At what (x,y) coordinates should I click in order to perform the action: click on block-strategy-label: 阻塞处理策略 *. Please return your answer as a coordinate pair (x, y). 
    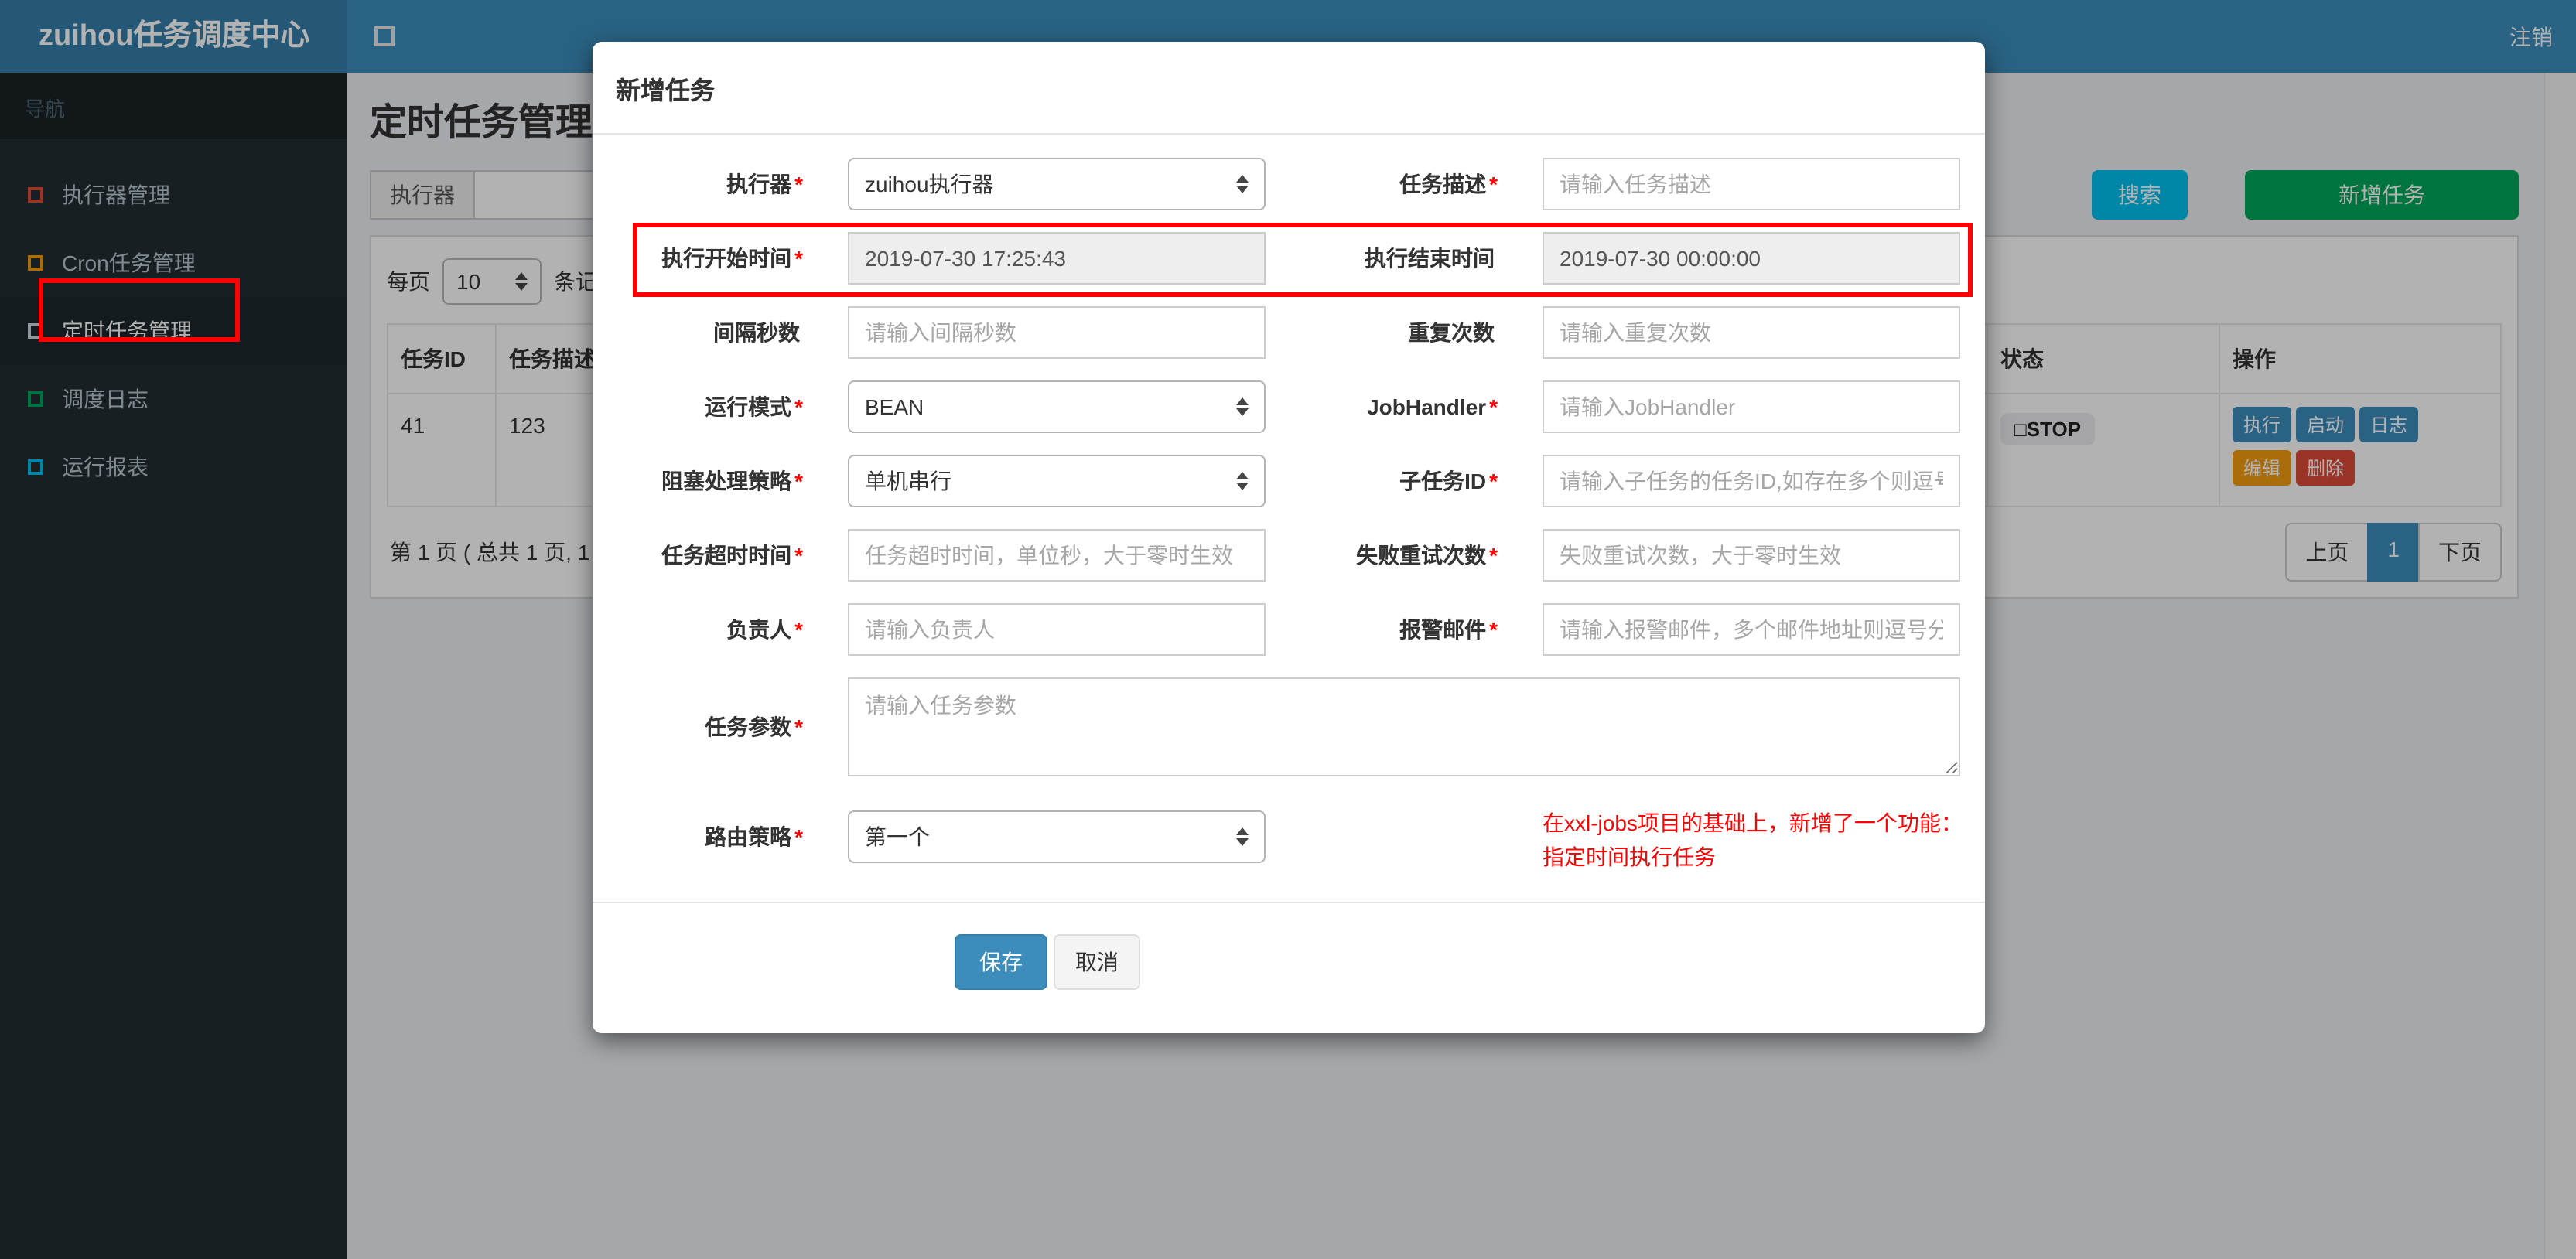
    Looking at the image, I should click on (732, 481).